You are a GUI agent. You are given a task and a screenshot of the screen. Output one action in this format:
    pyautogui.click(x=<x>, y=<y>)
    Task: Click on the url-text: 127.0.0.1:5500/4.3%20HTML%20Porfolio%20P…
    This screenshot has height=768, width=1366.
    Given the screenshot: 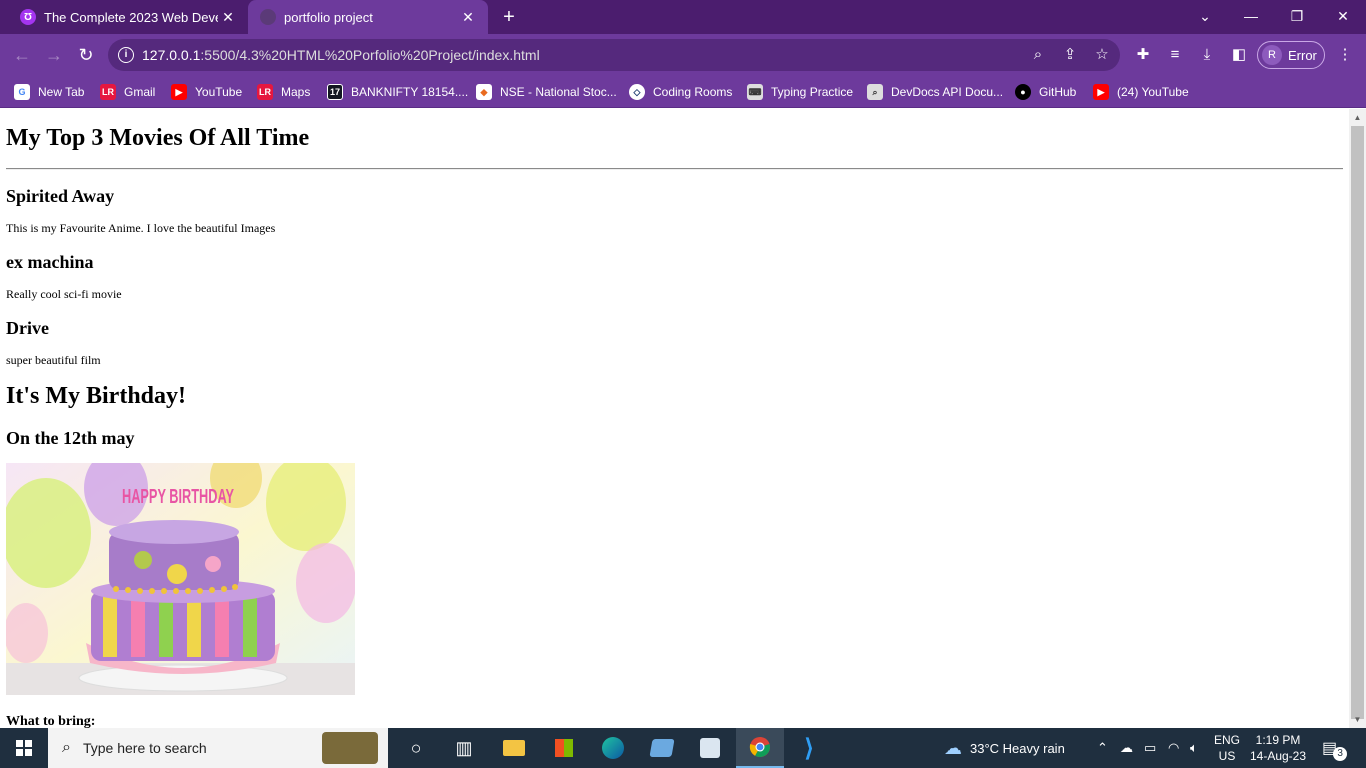 What is the action you would take?
    pyautogui.click(x=341, y=55)
    